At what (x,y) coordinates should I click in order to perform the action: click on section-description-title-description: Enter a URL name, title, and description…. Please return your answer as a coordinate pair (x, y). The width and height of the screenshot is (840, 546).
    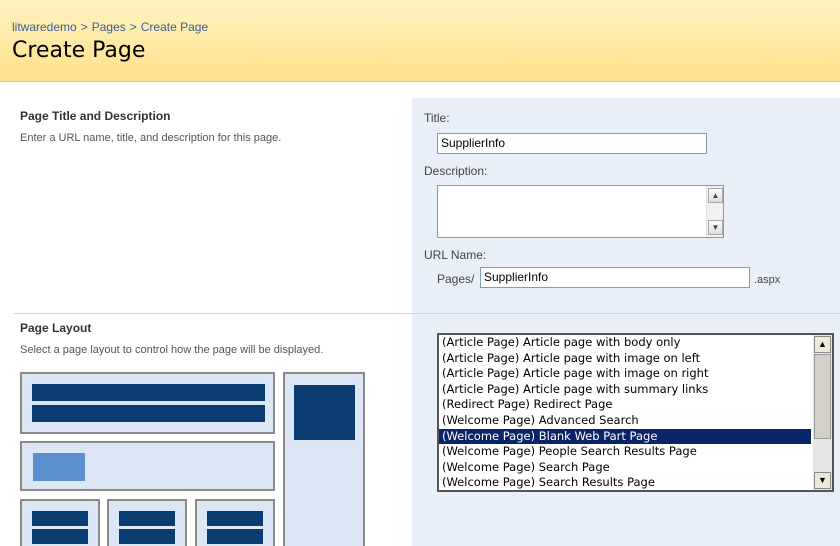
    Looking at the image, I should click on (151, 138).